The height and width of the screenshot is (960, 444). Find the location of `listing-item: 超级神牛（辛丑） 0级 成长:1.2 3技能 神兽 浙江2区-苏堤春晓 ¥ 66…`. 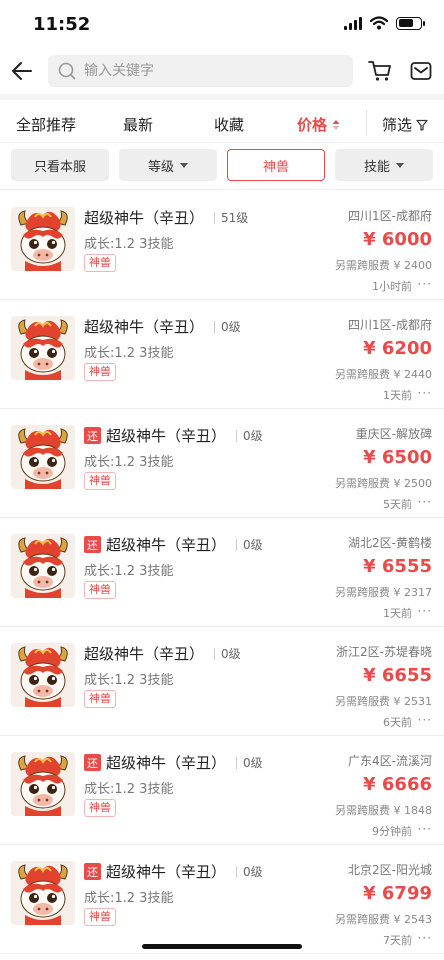

listing-item: 超级神牛（辛丑） 0级 成长:1.2 3技能 神兽 浙江2区-苏堤春晓 ¥ 66… is located at coordinates (222, 681).